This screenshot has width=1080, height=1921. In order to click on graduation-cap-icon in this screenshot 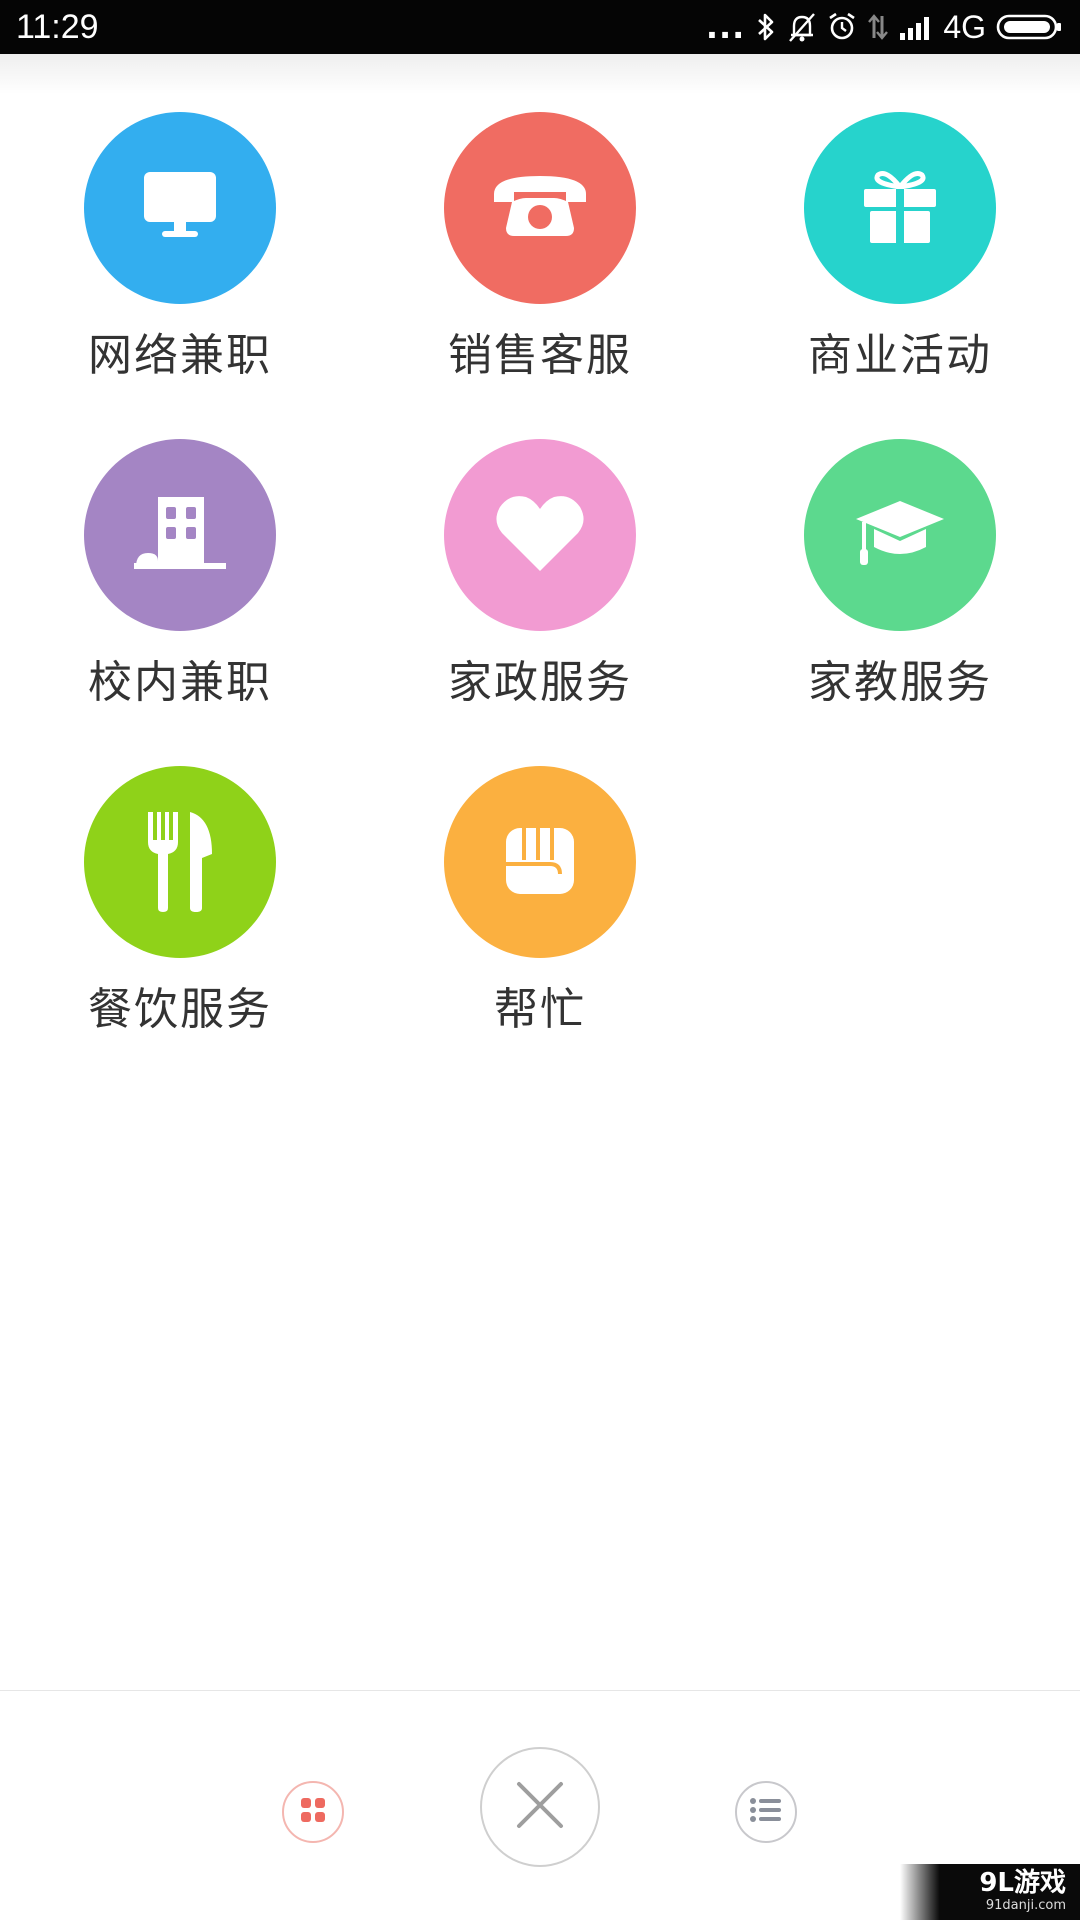, I will do `click(900, 535)`.